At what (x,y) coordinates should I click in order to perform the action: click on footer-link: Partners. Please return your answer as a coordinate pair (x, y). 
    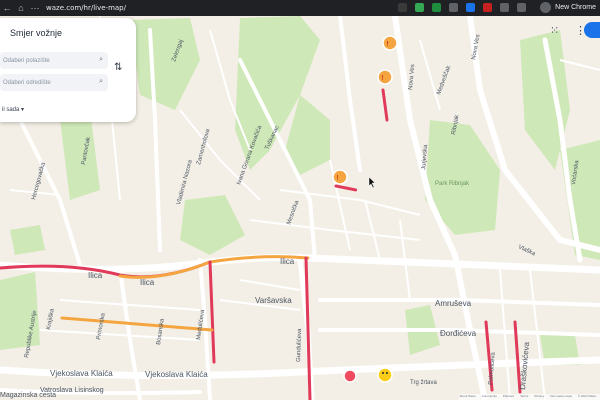
    Looking at the image, I should click on (508, 397).